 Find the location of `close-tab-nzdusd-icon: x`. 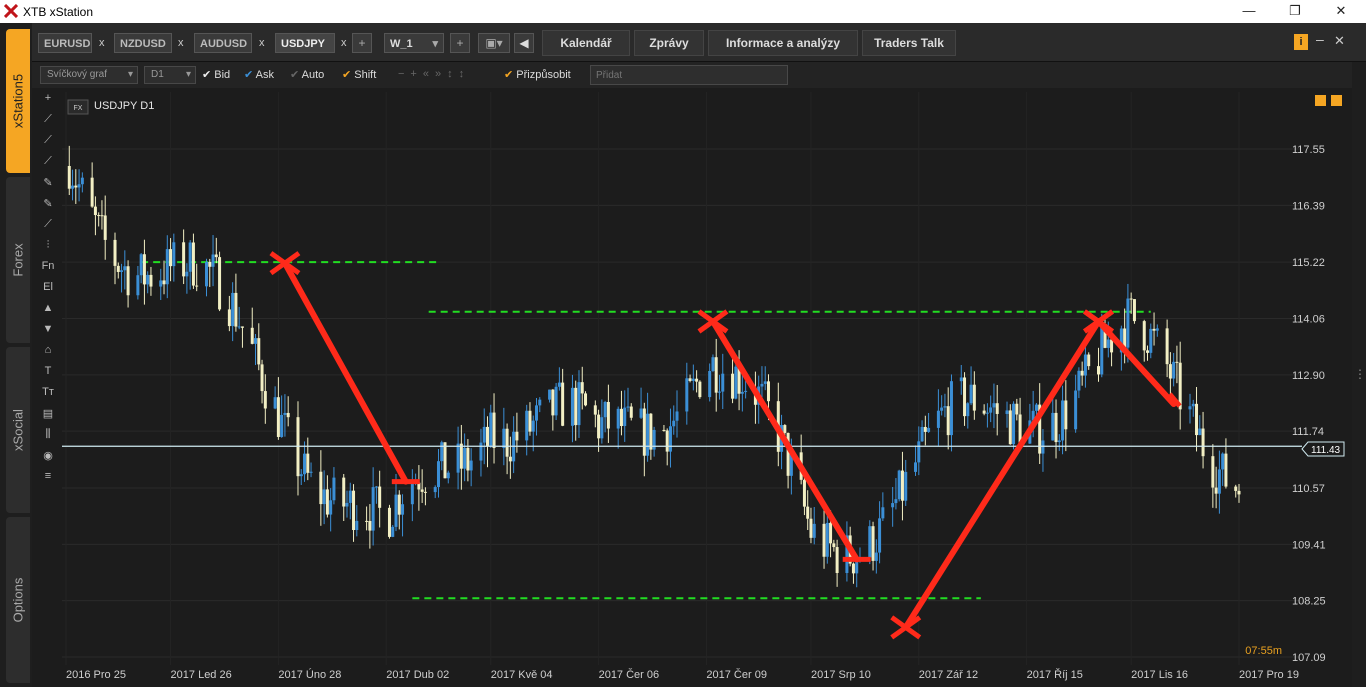

close-tab-nzdusd-icon: x is located at coordinates (181, 43).